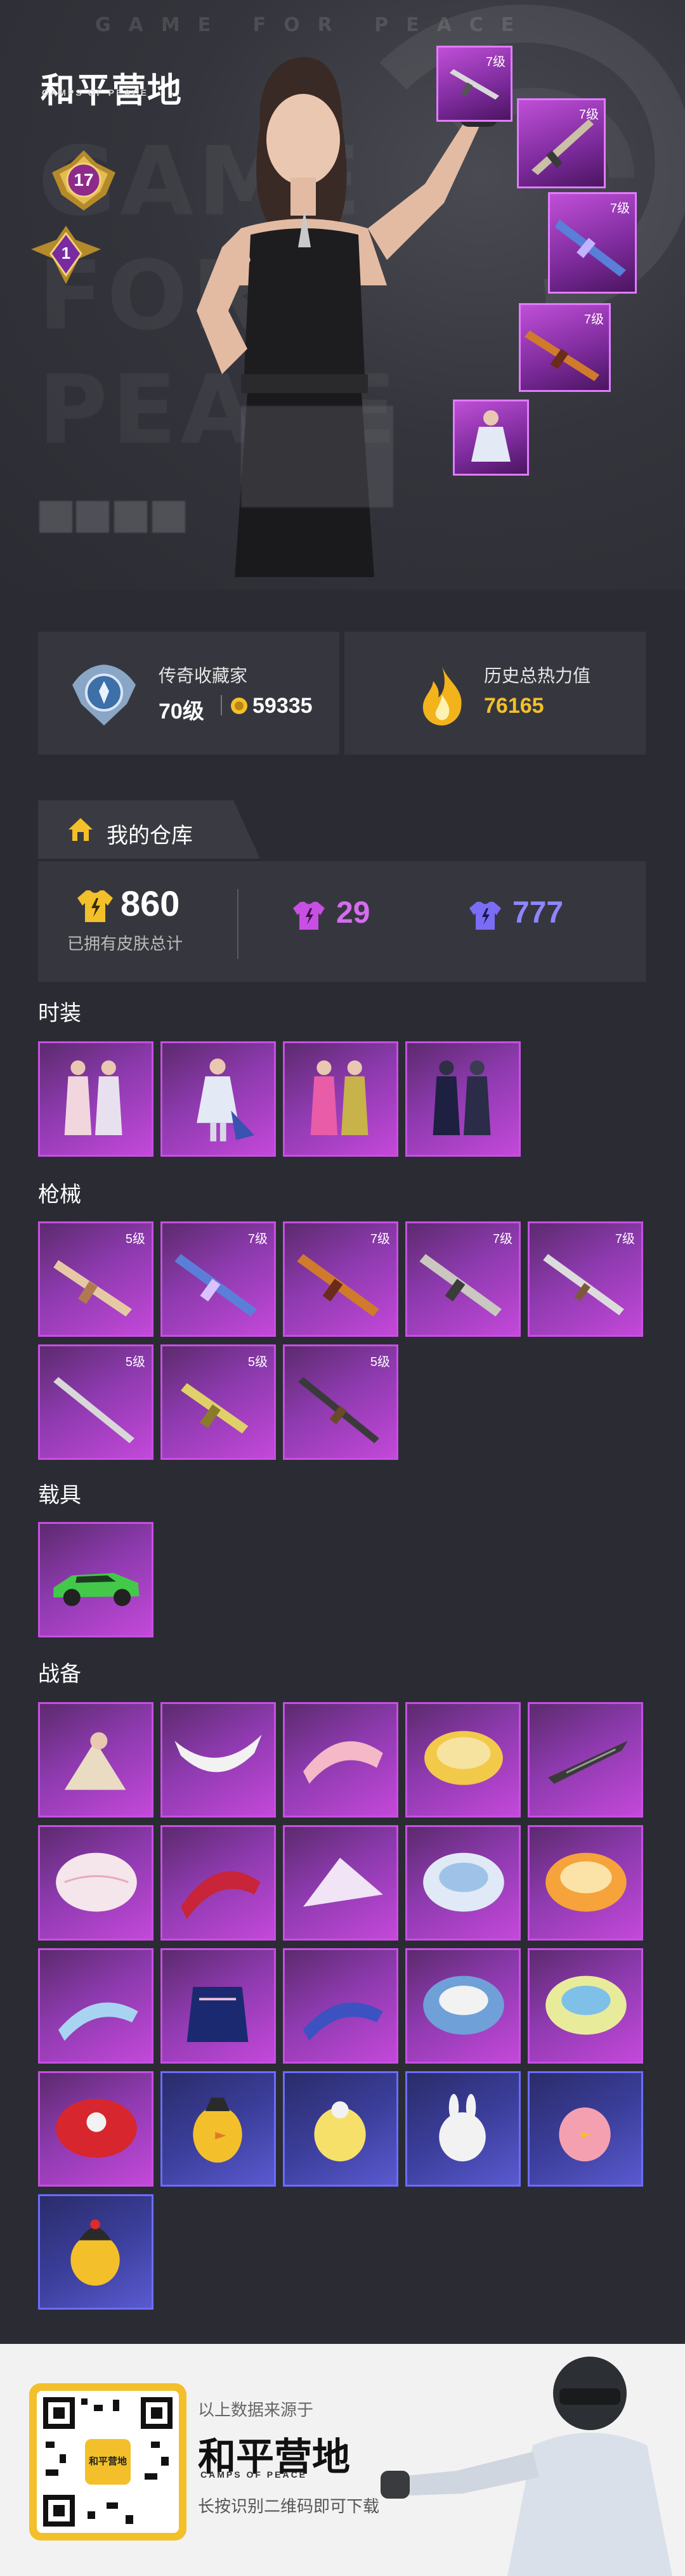 The width and height of the screenshot is (685, 2576). I want to click on qr-code: 和平营地, so click(108, 2462).